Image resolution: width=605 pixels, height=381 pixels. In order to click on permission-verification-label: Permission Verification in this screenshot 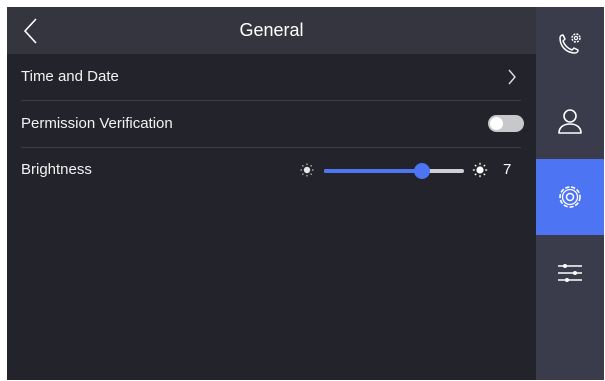, I will do `click(97, 123)`.